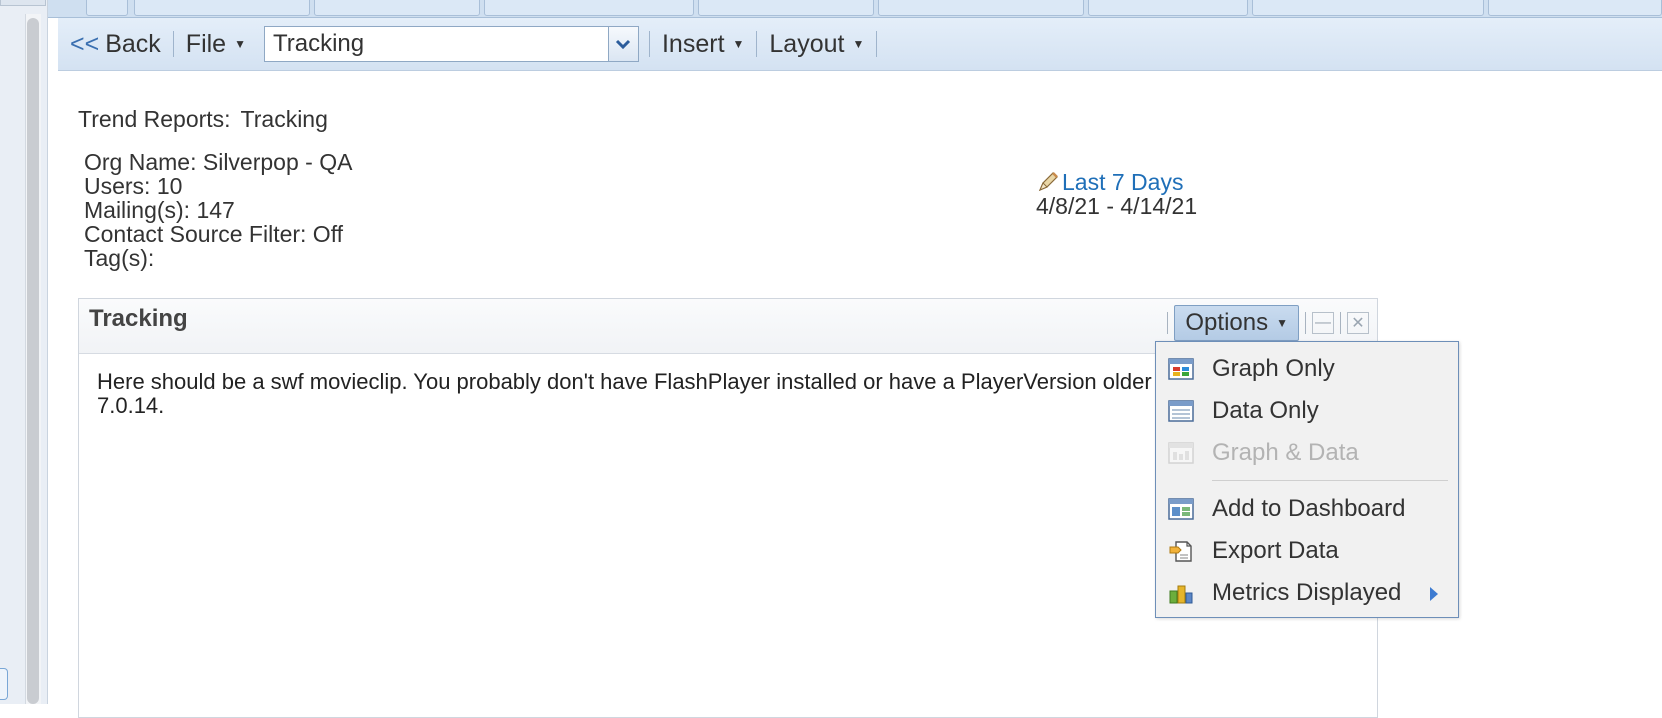 This screenshot has height=718, width=1662. What do you see at coordinates (159, 210) in the screenshot?
I see `mailings-count: Mailing(s): 147` at bounding box center [159, 210].